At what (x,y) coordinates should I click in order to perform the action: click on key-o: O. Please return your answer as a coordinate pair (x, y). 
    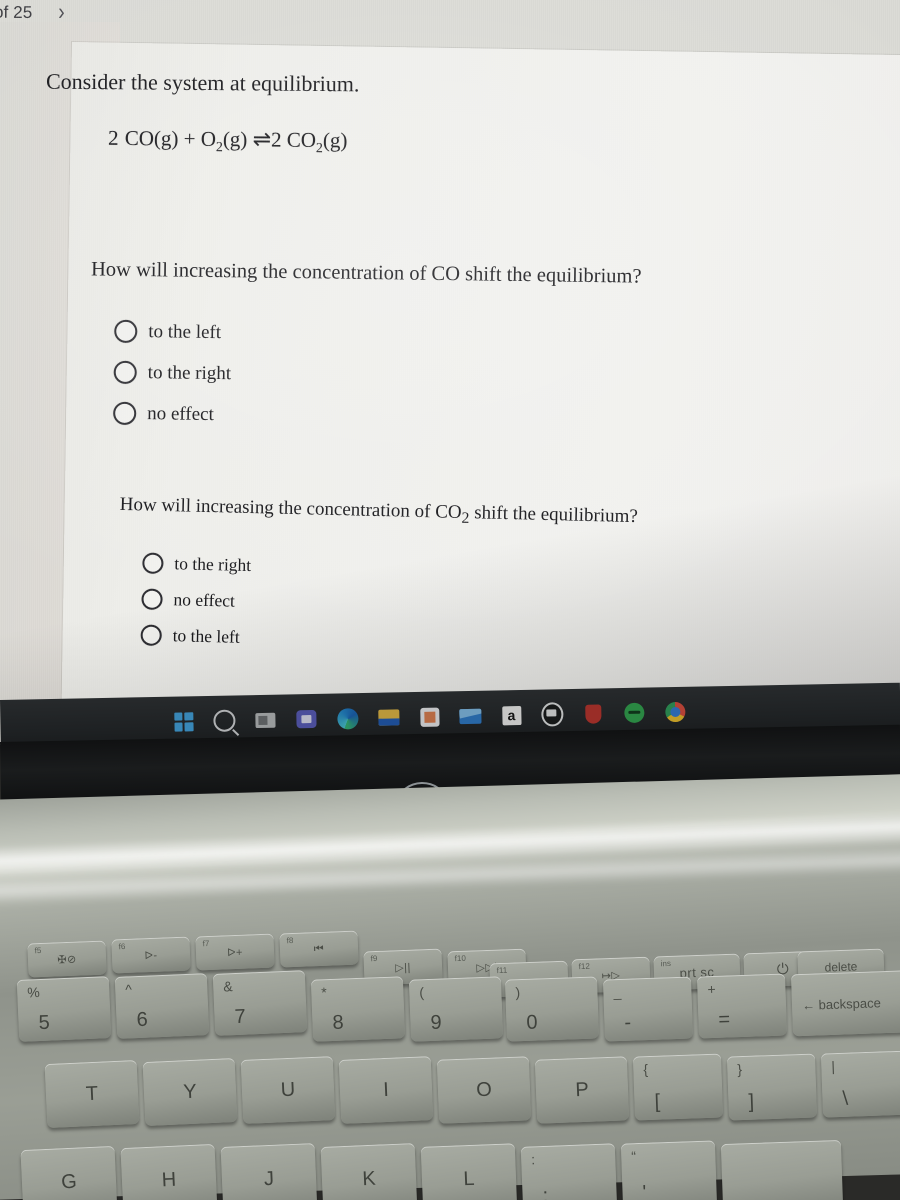
    Looking at the image, I should click on (484, 1090).